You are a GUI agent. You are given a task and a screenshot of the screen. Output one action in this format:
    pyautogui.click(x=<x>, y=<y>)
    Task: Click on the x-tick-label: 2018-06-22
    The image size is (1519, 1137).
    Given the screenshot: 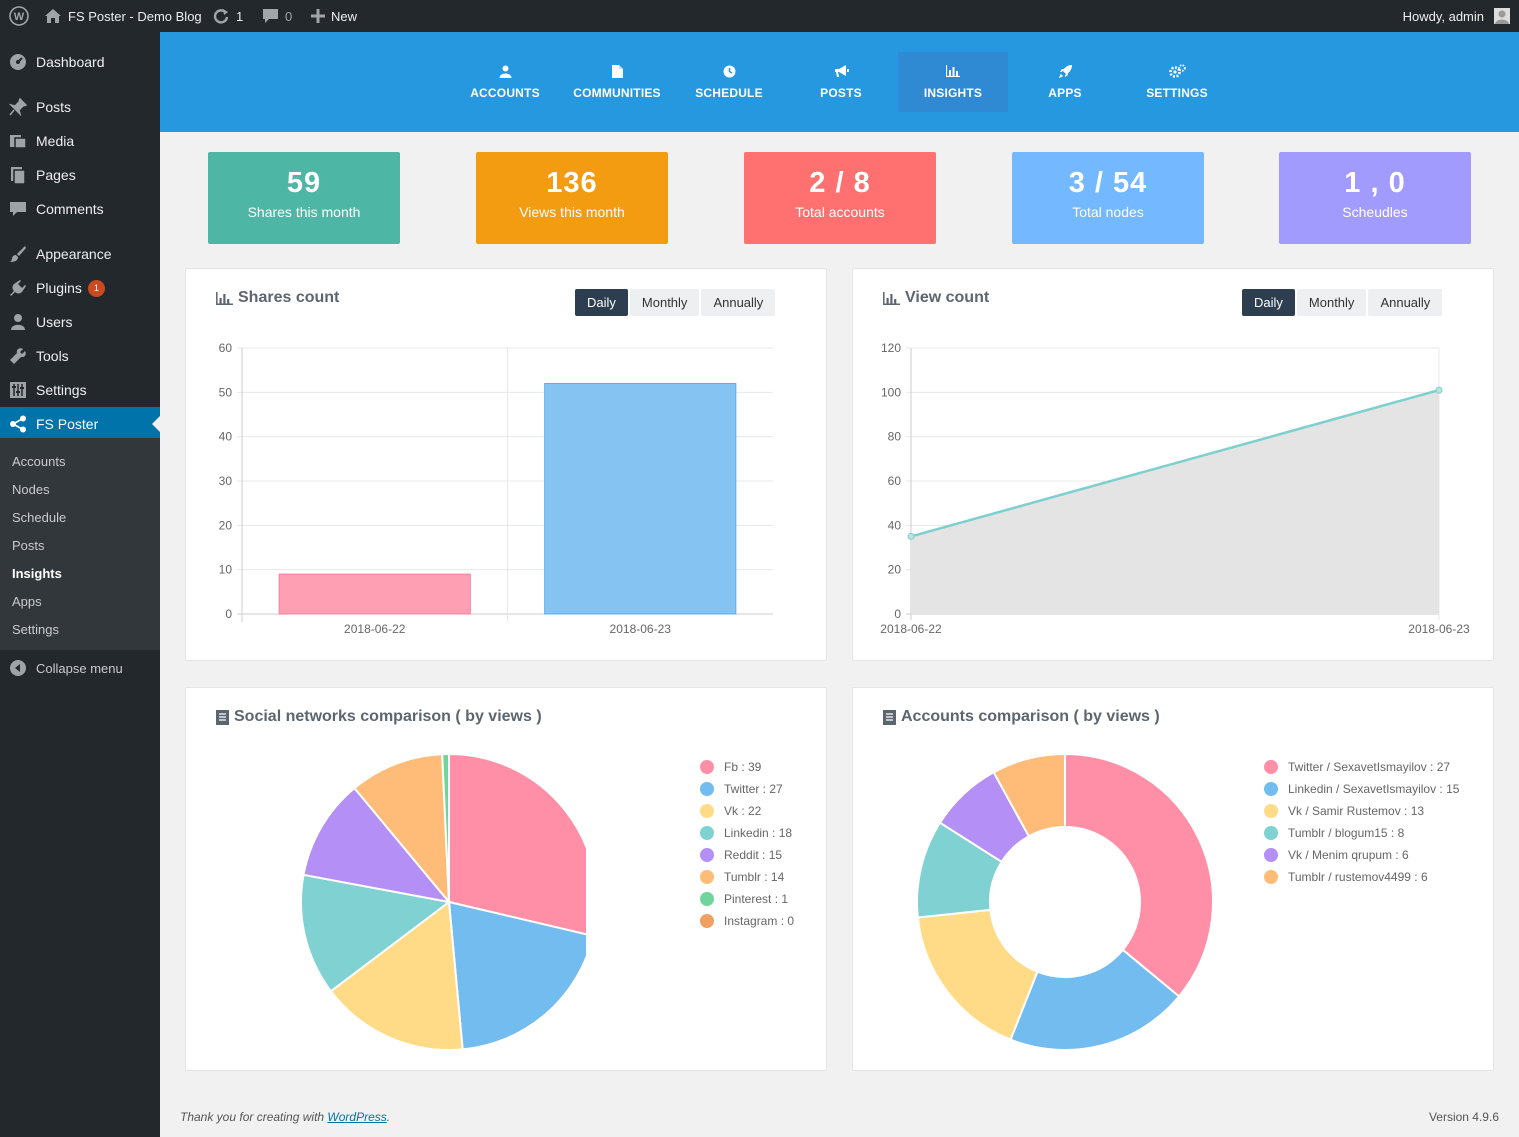 What is the action you would take?
    pyautogui.click(x=911, y=629)
    